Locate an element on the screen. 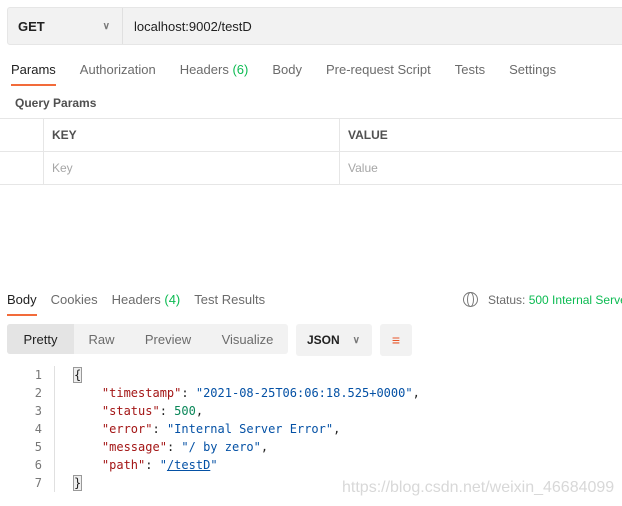  tab-test-results: Test Results is located at coordinates (229, 304).